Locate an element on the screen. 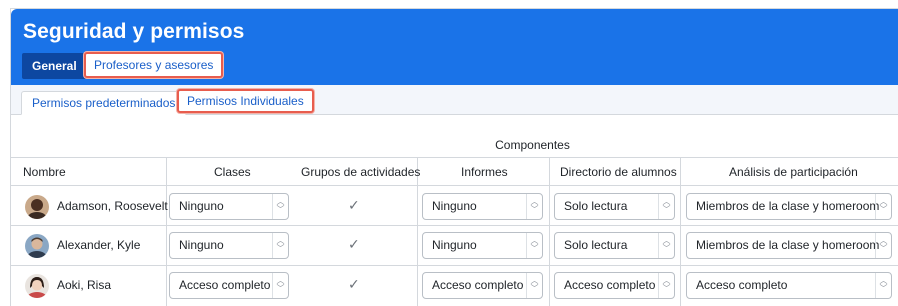 The height and width of the screenshot is (306, 898). teacher-name: Alexander, Kyle is located at coordinates (99, 245).